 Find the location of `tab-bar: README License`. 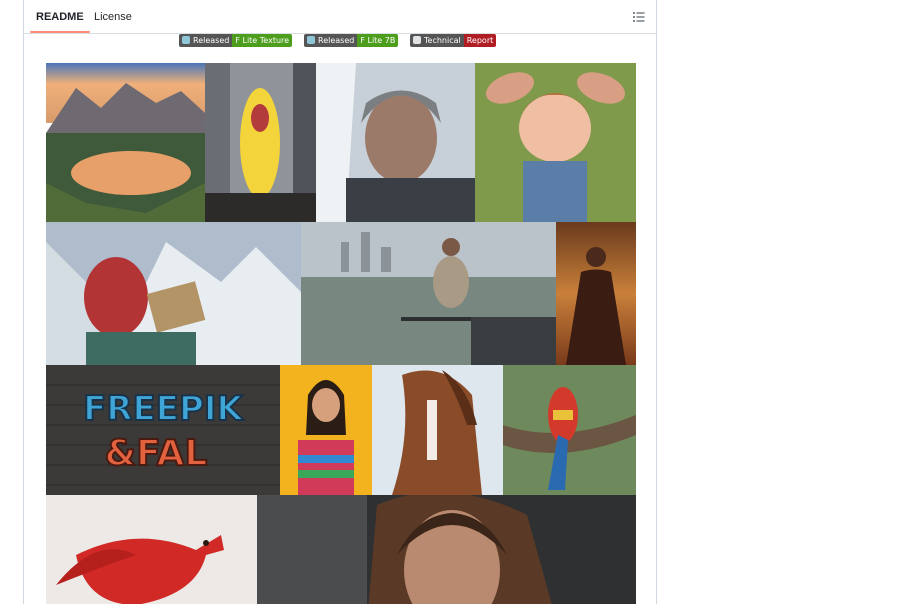

tab-bar: README License is located at coordinates (340, 17).